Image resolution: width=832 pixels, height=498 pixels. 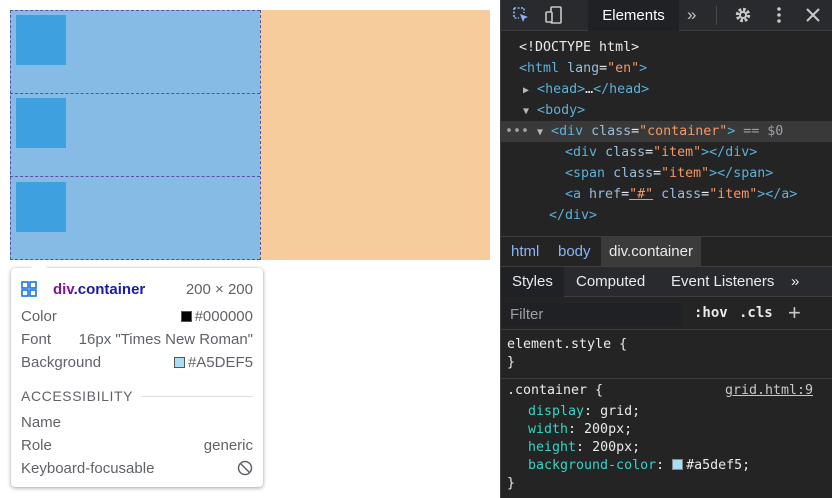 I want to click on rule-selector: .container {, so click(x=555, y=391).